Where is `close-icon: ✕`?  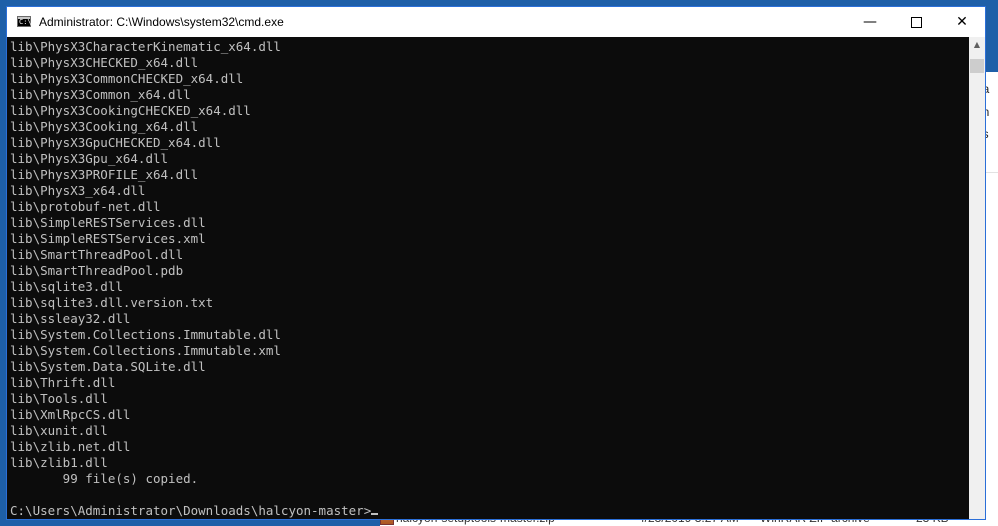
close-icon: ✕ is located at coordinates (962, 22).